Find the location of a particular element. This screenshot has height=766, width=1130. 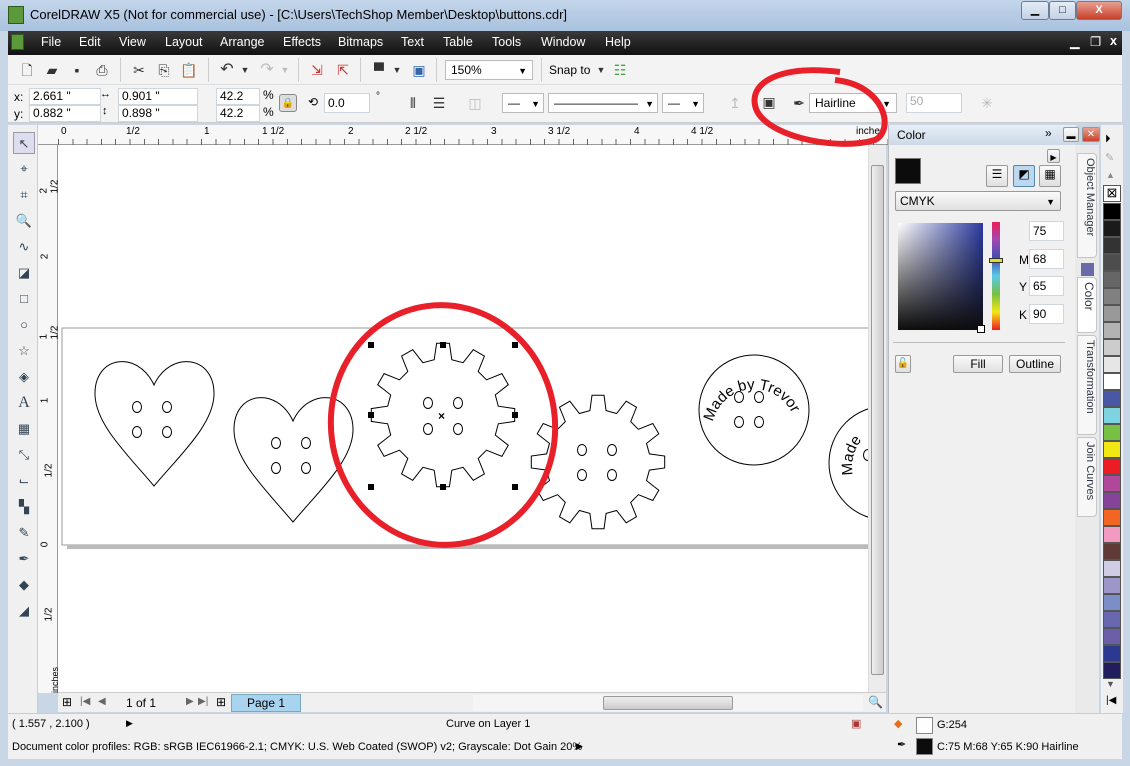

color-picker-area is located at coordinates (940, 276).